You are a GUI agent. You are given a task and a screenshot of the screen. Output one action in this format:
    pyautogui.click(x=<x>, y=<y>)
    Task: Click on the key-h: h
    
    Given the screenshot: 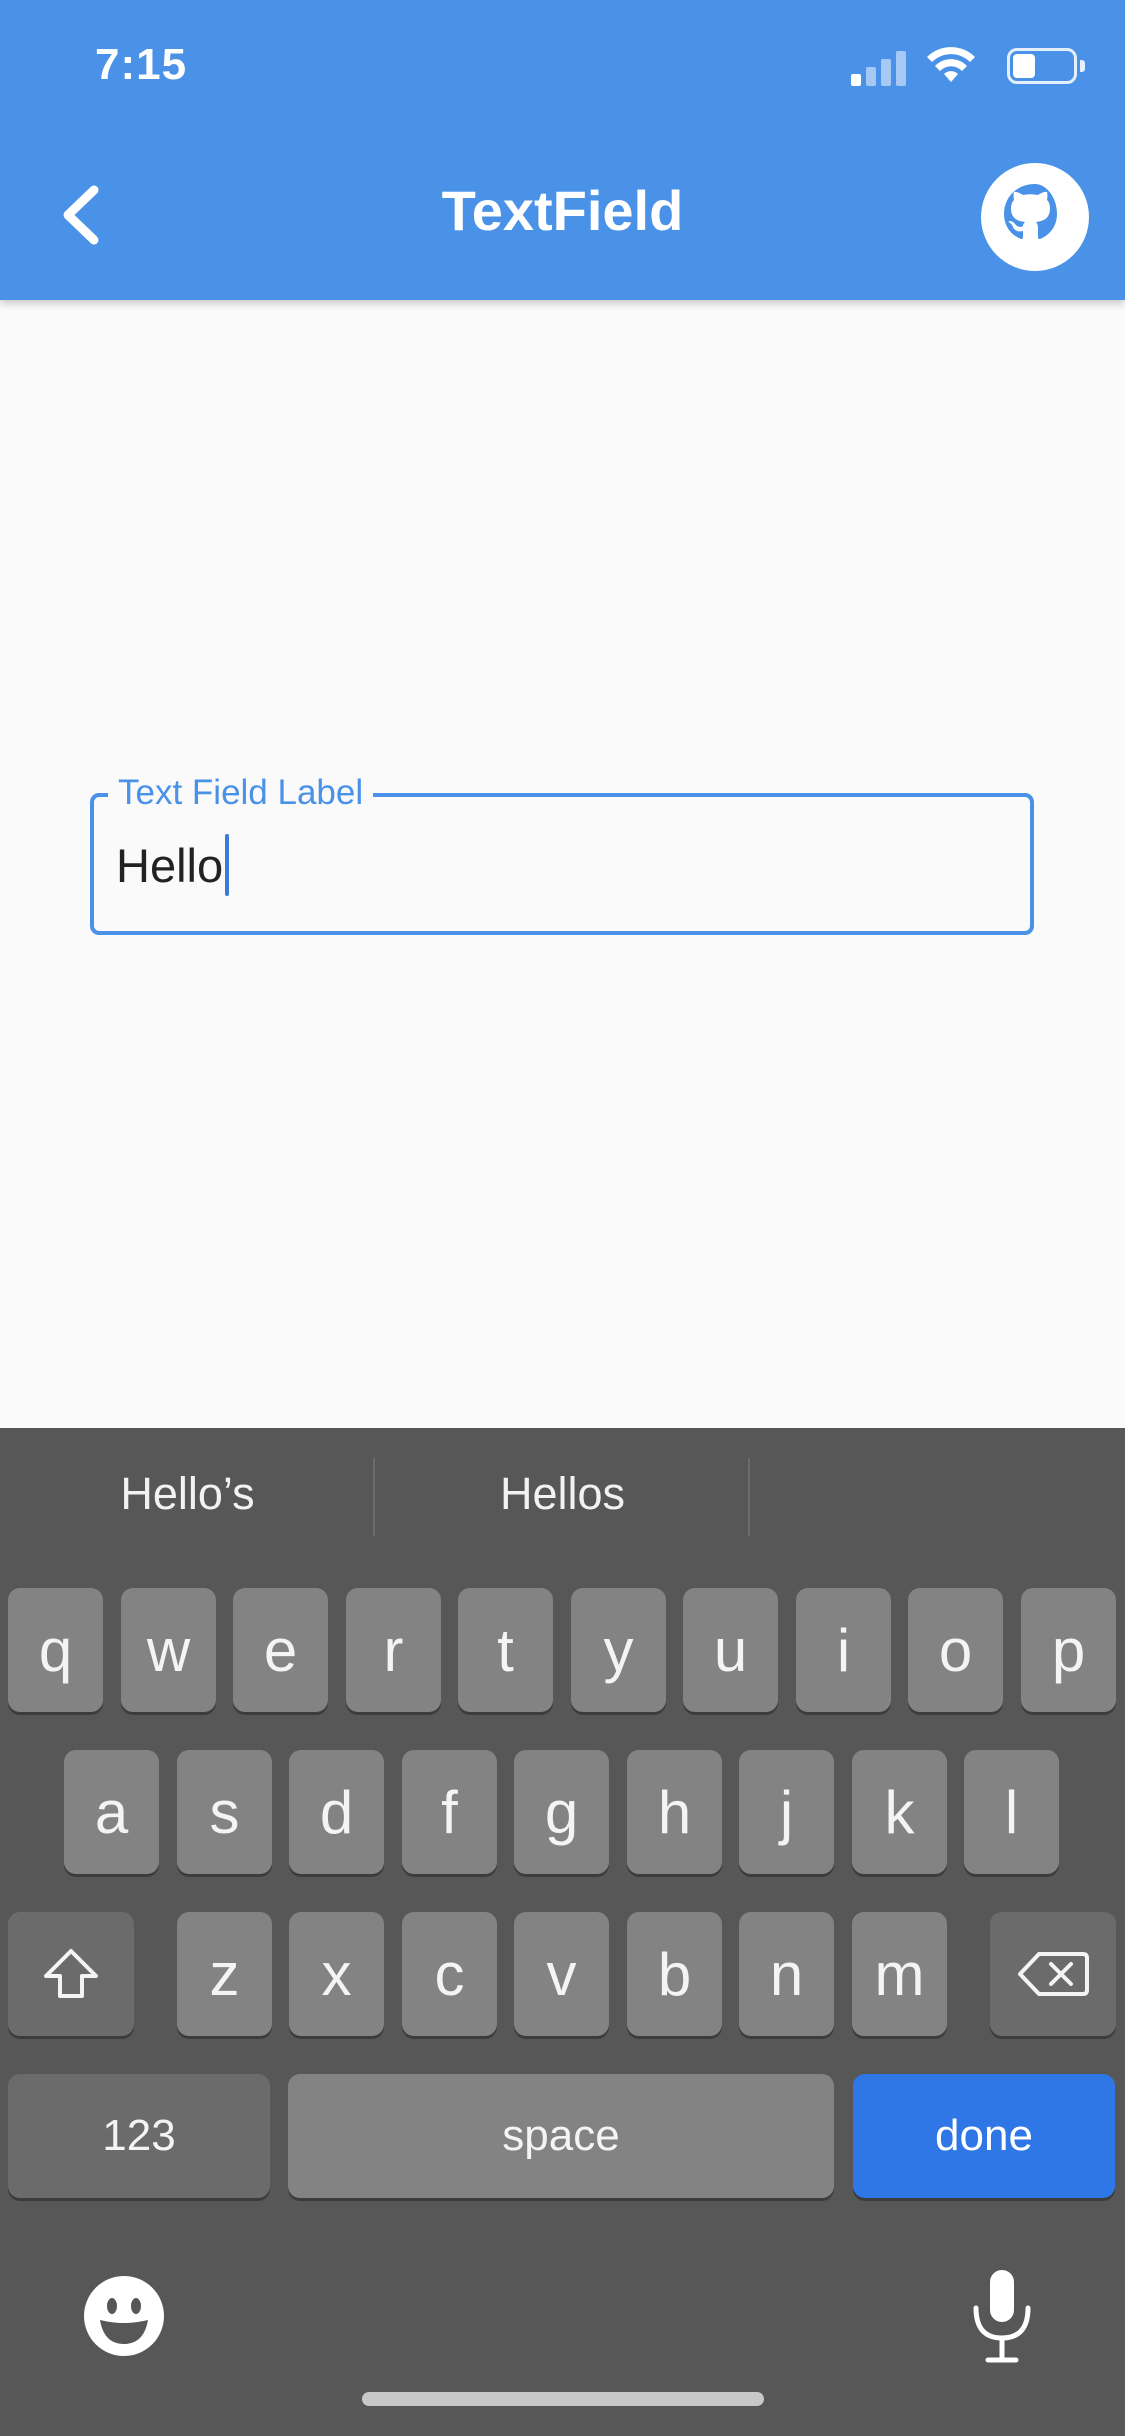 What is the action you would take?
    pyautogui.click(x=674, y=1812)
    